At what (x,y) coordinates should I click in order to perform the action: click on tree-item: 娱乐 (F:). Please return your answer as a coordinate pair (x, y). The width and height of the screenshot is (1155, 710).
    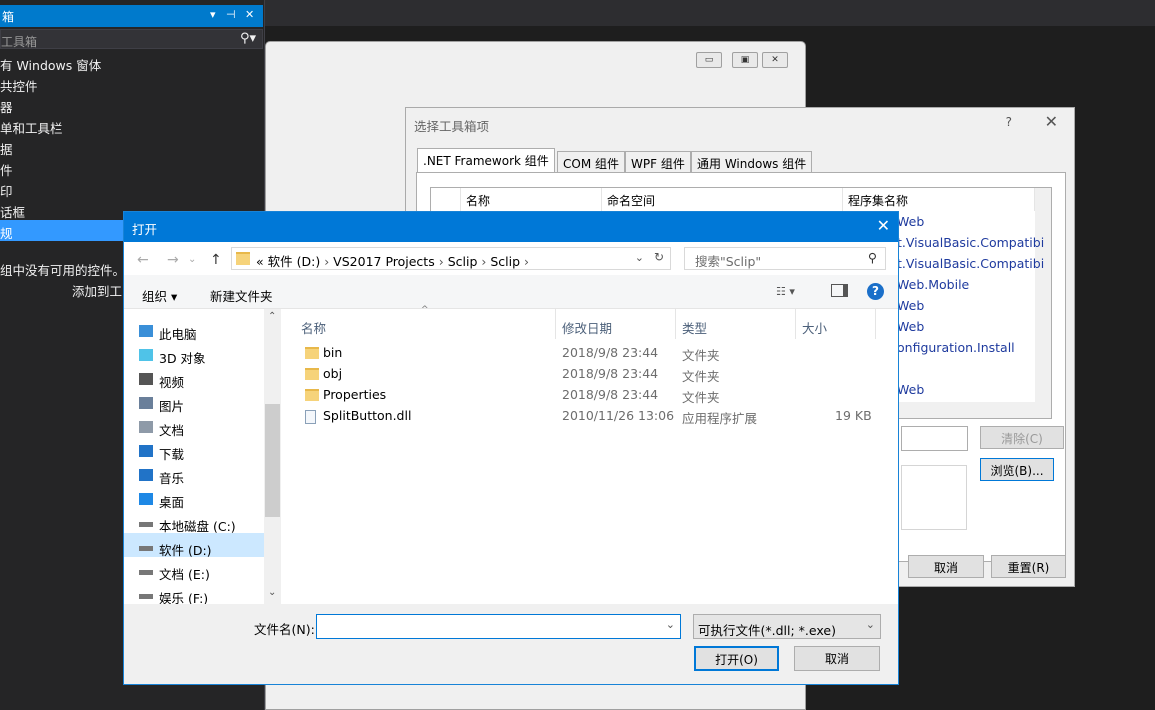
    Looking at the image, I should click on (209, 596).